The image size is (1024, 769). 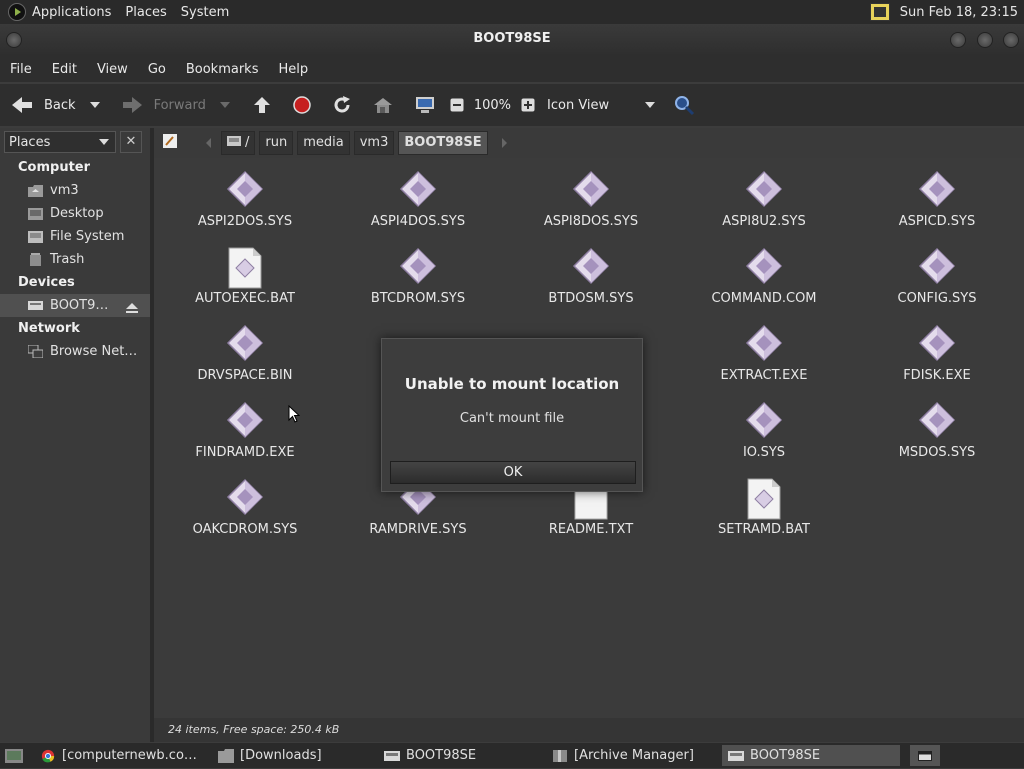 What do you see at coordinates (132, 307) in the screenshot?
I see `eject-icon` at bounding box center [132, 307].